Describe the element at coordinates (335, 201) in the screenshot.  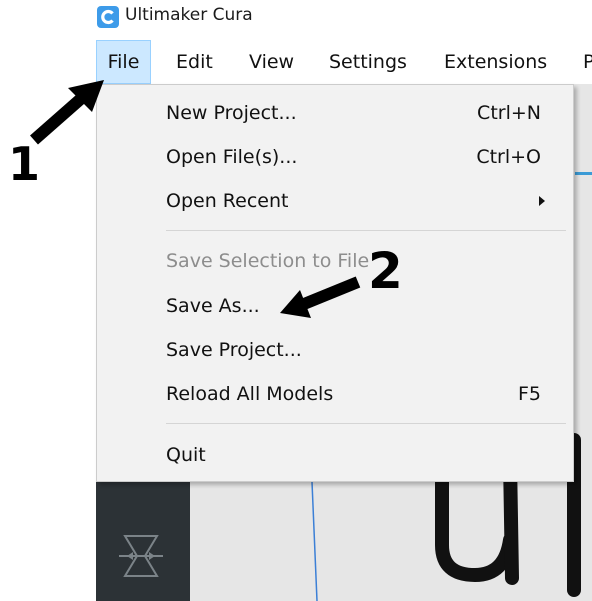
I see `menu-item-open-recent: Open Recent` at that location.